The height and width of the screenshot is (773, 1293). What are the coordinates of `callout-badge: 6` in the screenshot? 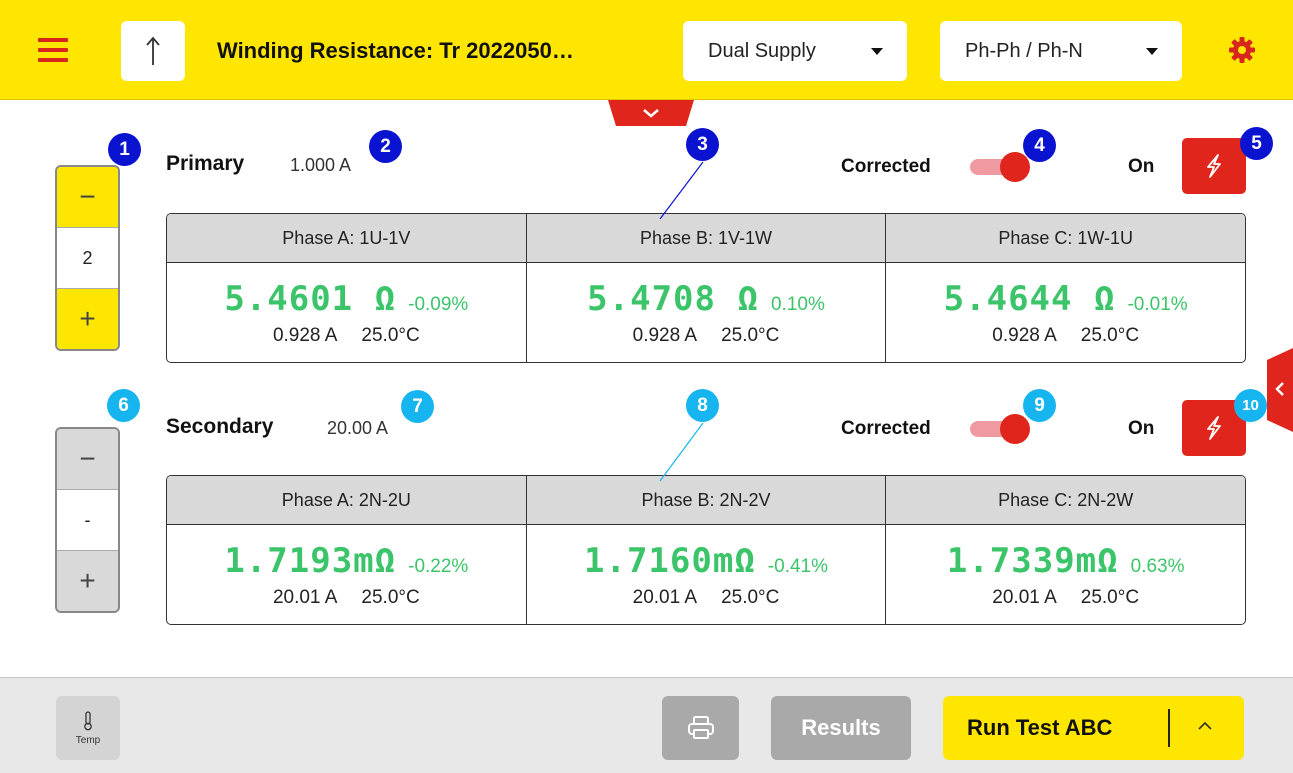 It's located at (123, 405).